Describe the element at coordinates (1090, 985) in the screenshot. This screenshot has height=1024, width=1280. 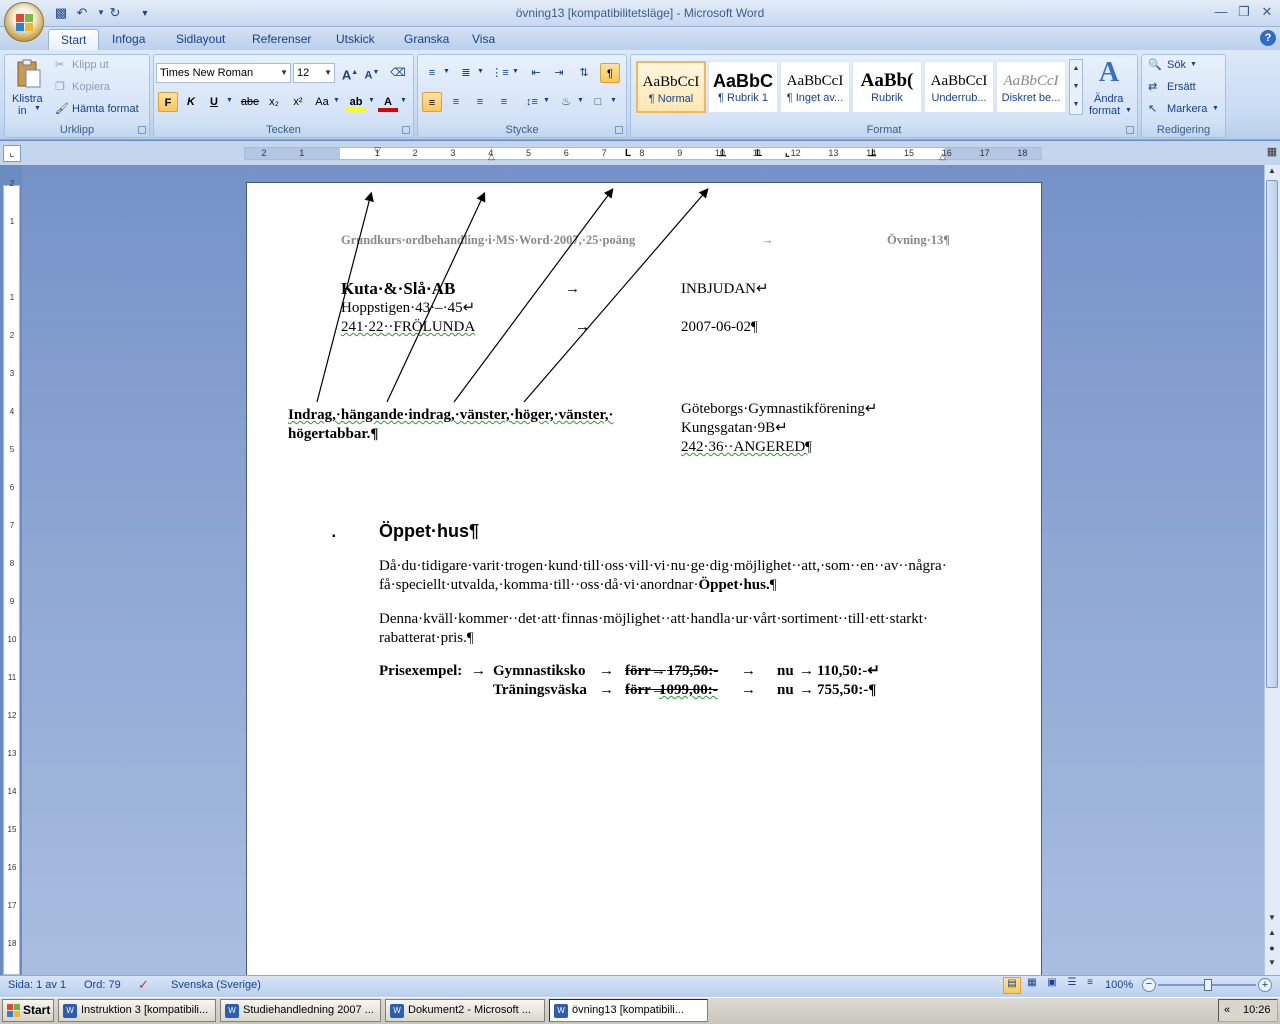
I see `draft-view-icon: ≡` at that location.